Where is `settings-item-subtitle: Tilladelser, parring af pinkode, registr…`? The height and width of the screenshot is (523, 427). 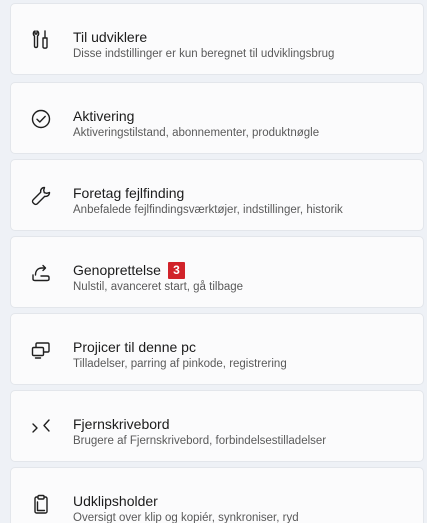
settings-item-subtitle: Tilladelser, parring af pinkode, registr… is located at coordinates (180, 364).